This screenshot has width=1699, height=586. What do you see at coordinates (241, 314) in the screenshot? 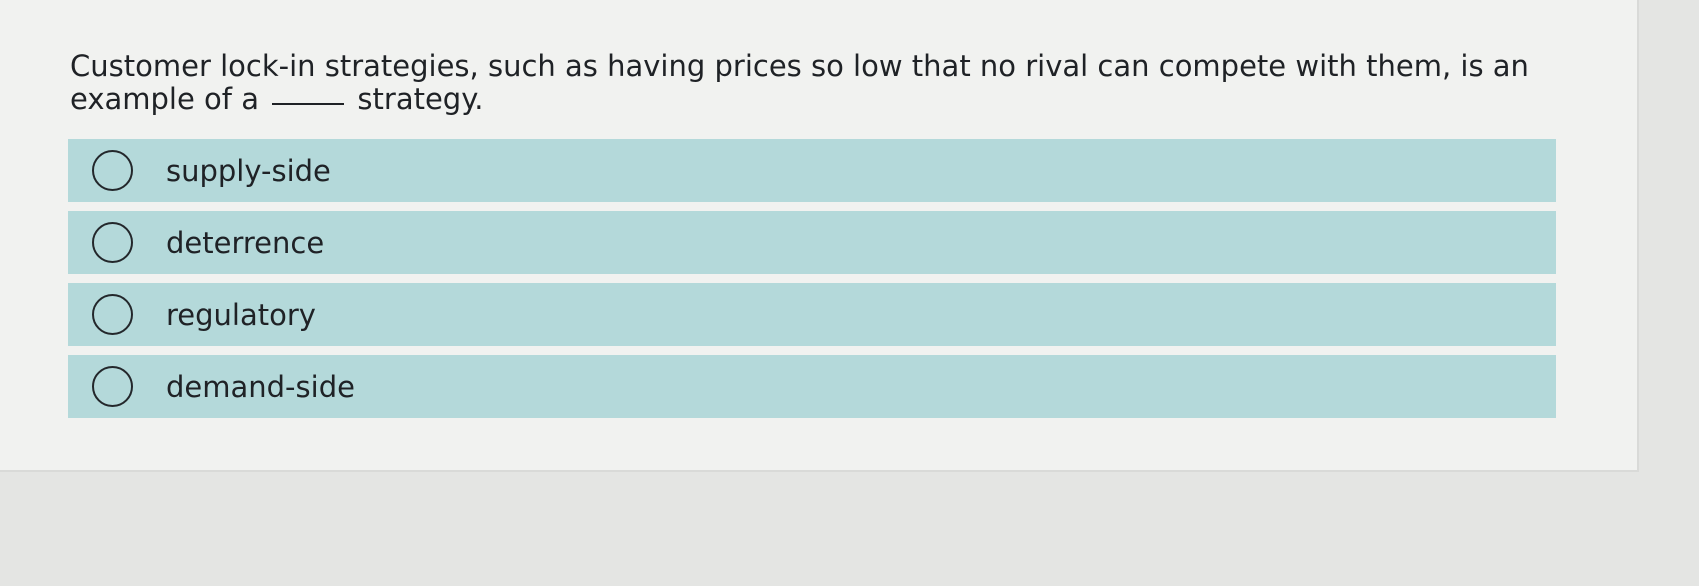
I see `option-label: regulatory` at bounding box center [241, 314].